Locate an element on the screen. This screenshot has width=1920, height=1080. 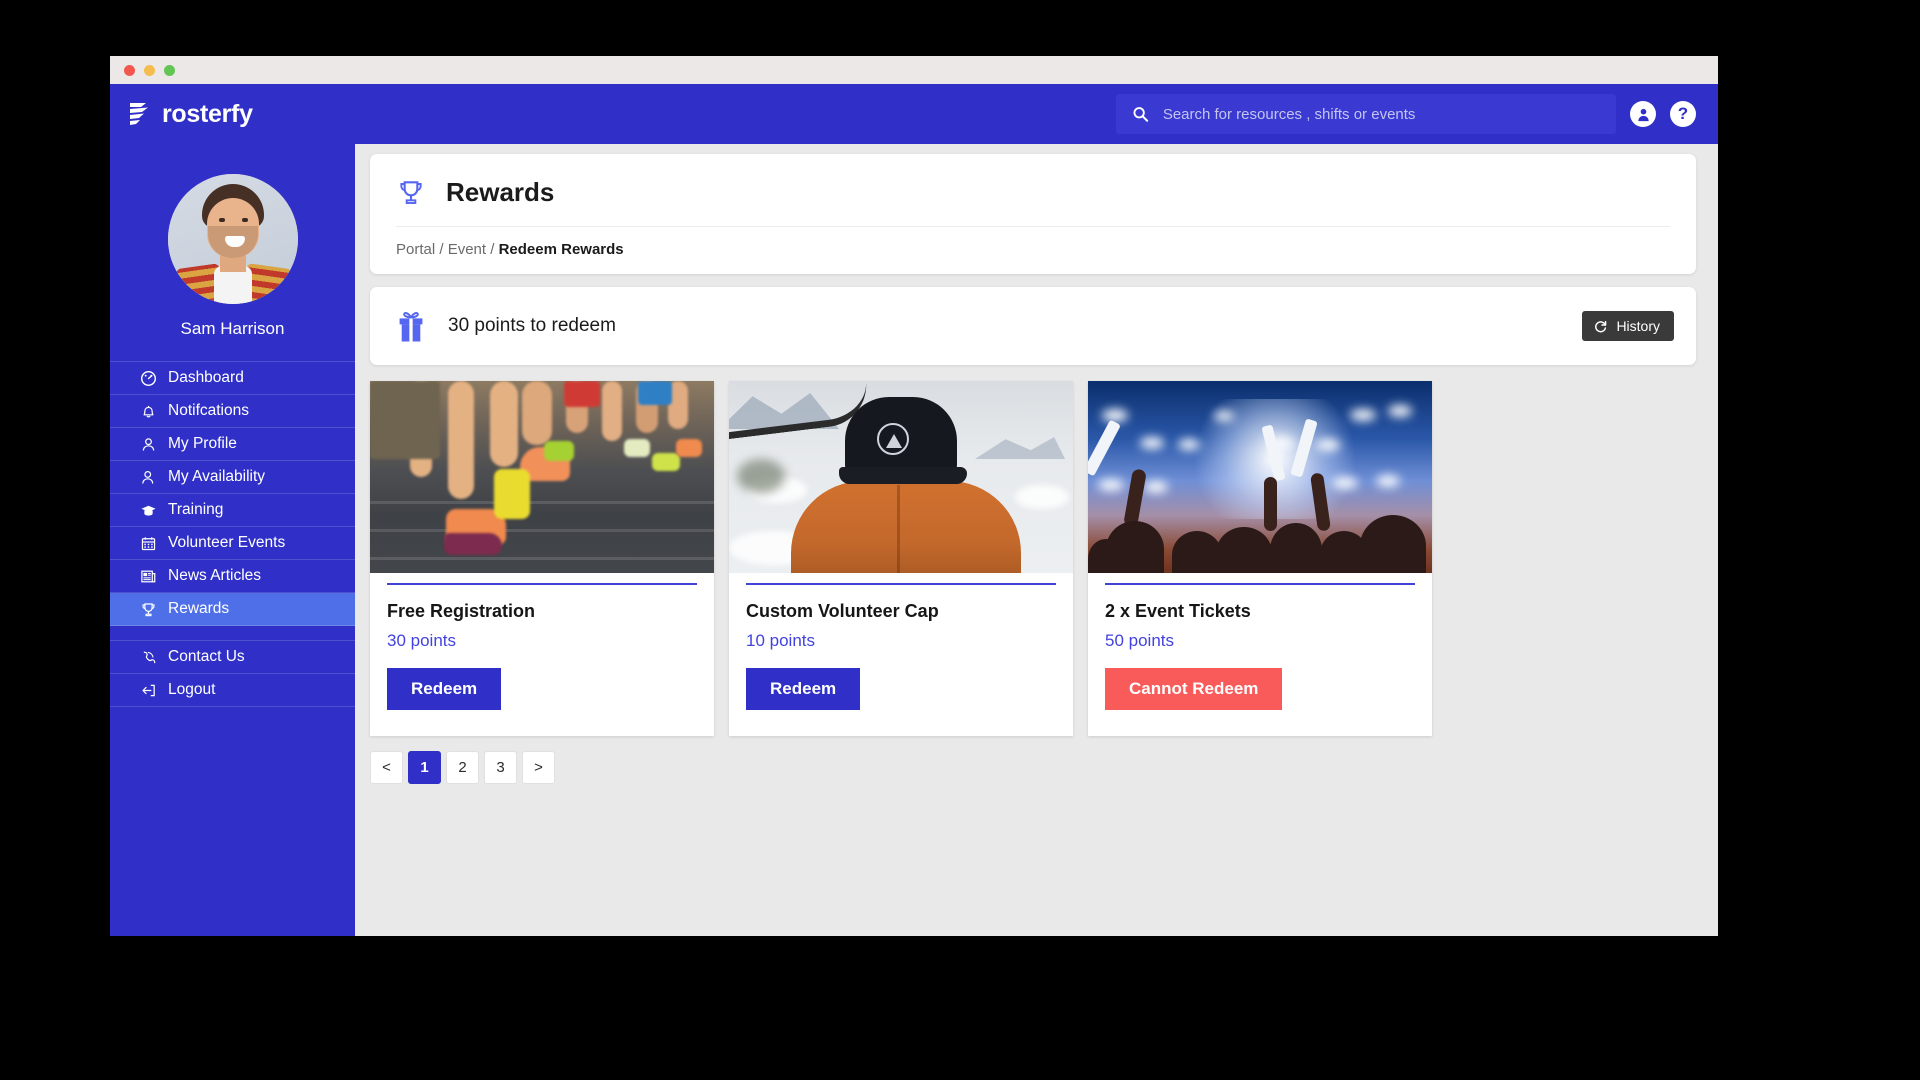
reward-card: Free Registration 30 points Redeem is located at coordinates (542, 558).